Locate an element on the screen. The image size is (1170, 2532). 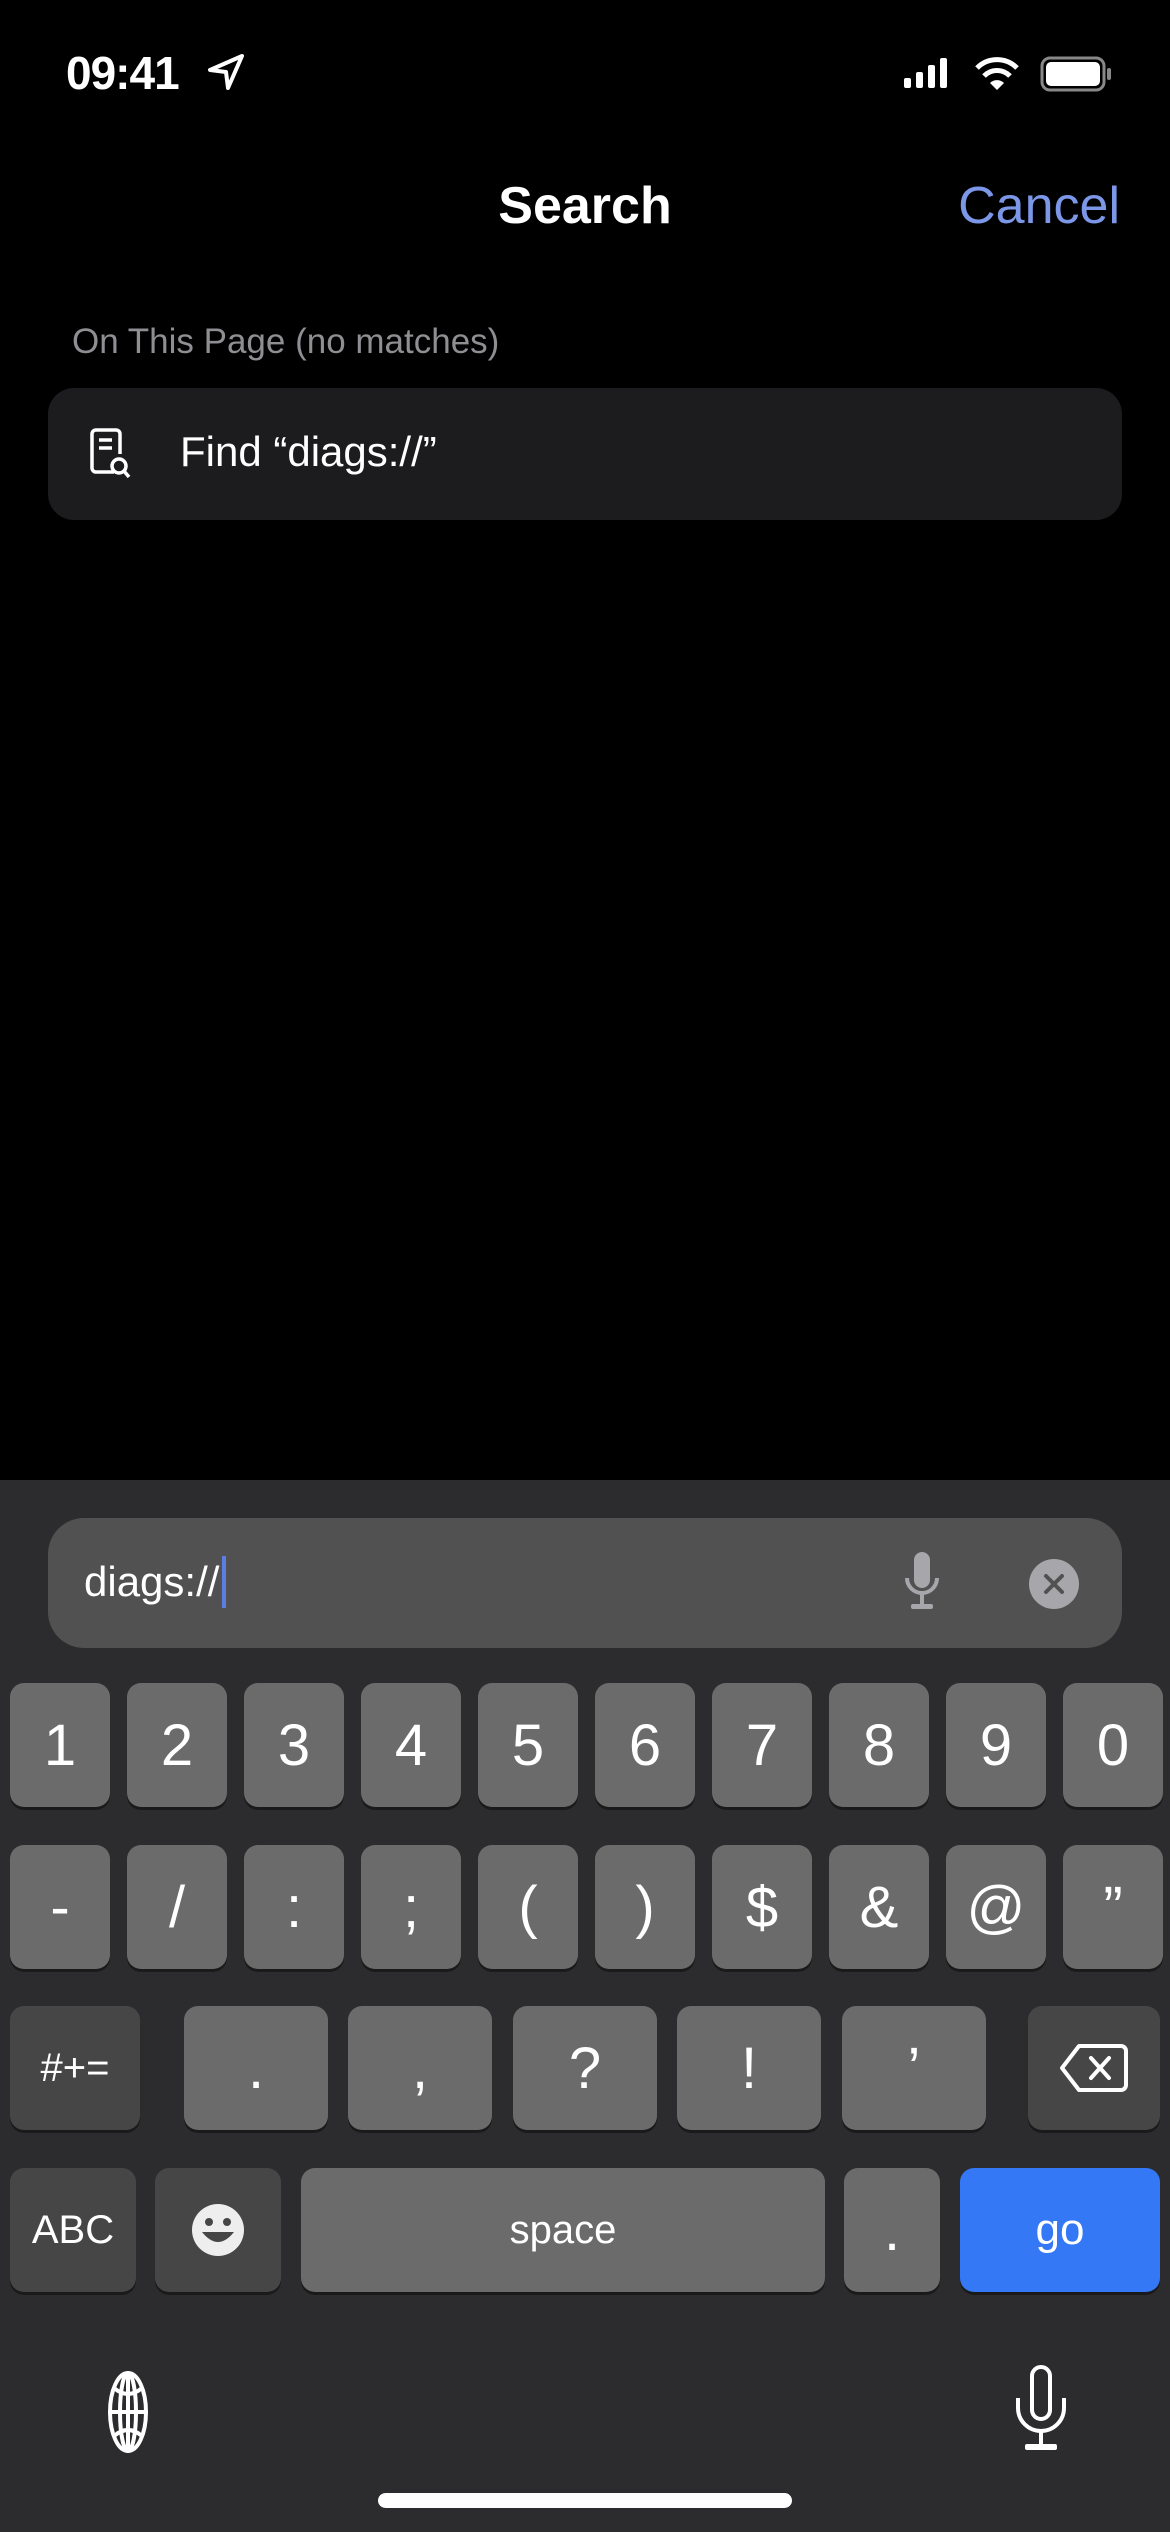
key-row1-6: 7 is located at coordinates (762, 1745).